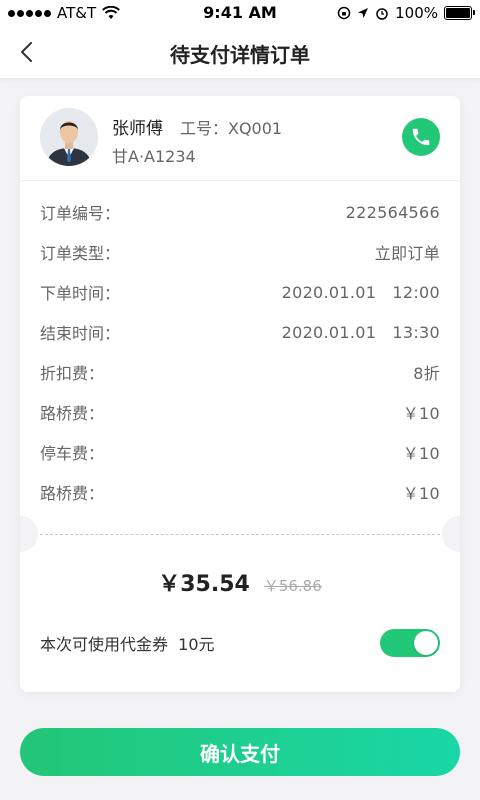  Describe the element at coordinates (29, 534) in the screenshot. I see `ticket-notch-left` at that location.